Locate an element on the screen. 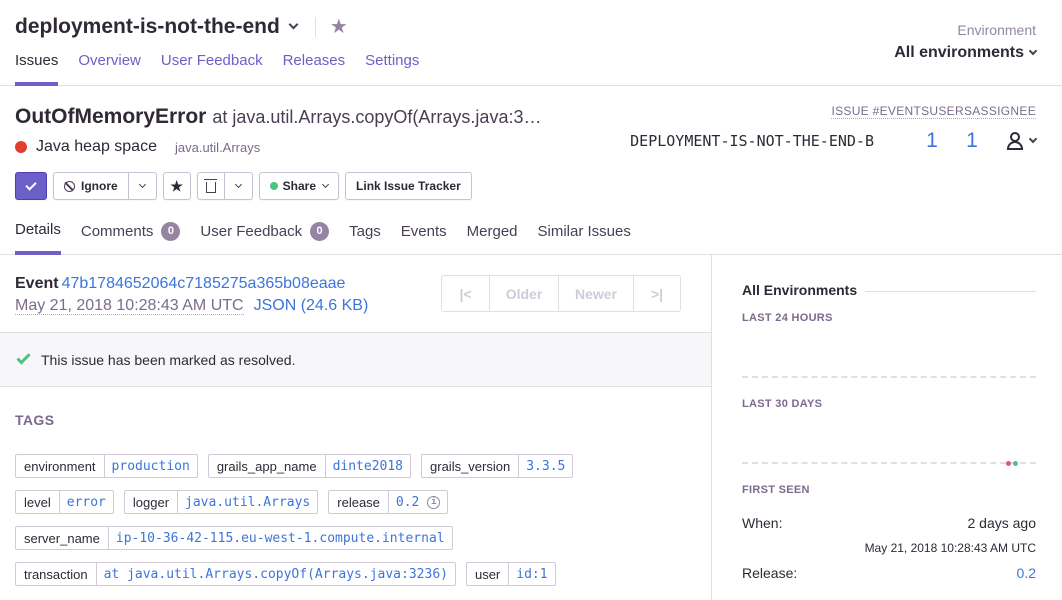 Image resolution: width=1062 pixels, height=600 pixels. resolved-notice: This issue has been marked as resolved. is located at coordinates (355, 359).